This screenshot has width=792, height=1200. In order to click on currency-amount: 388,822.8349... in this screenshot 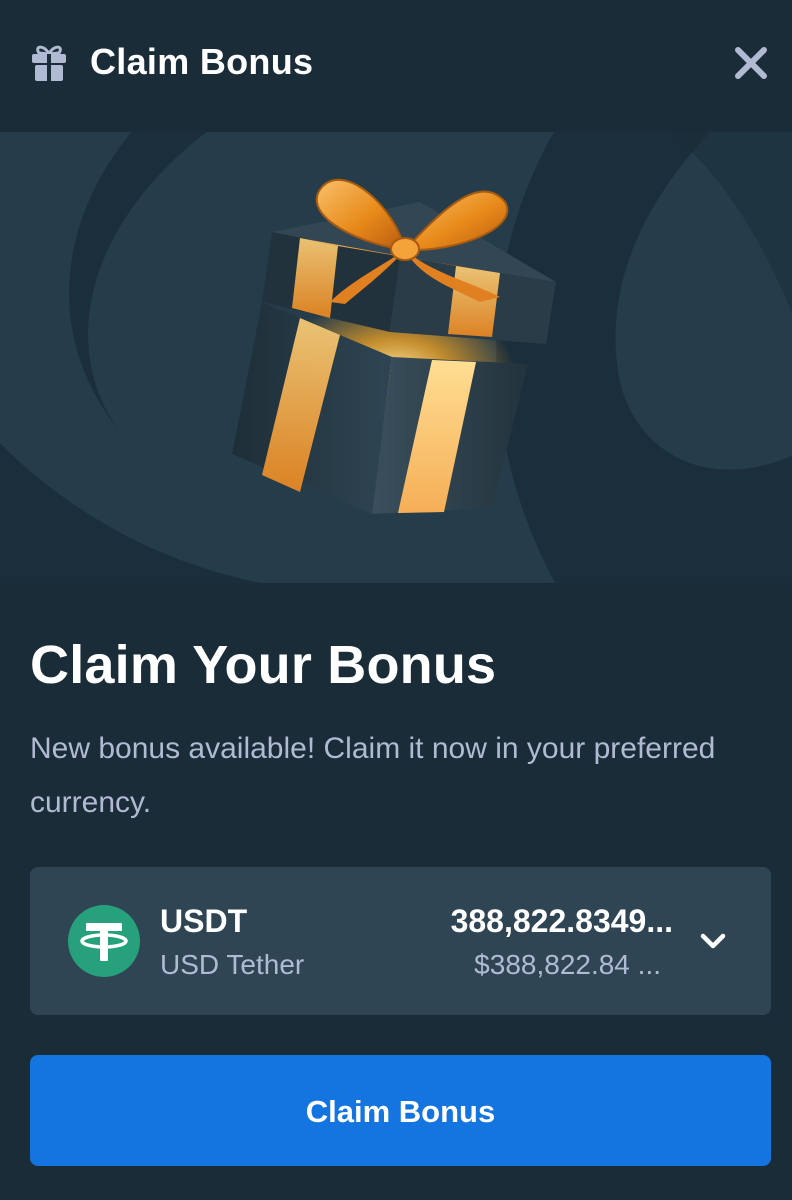, I will do `click(561, 921)`.